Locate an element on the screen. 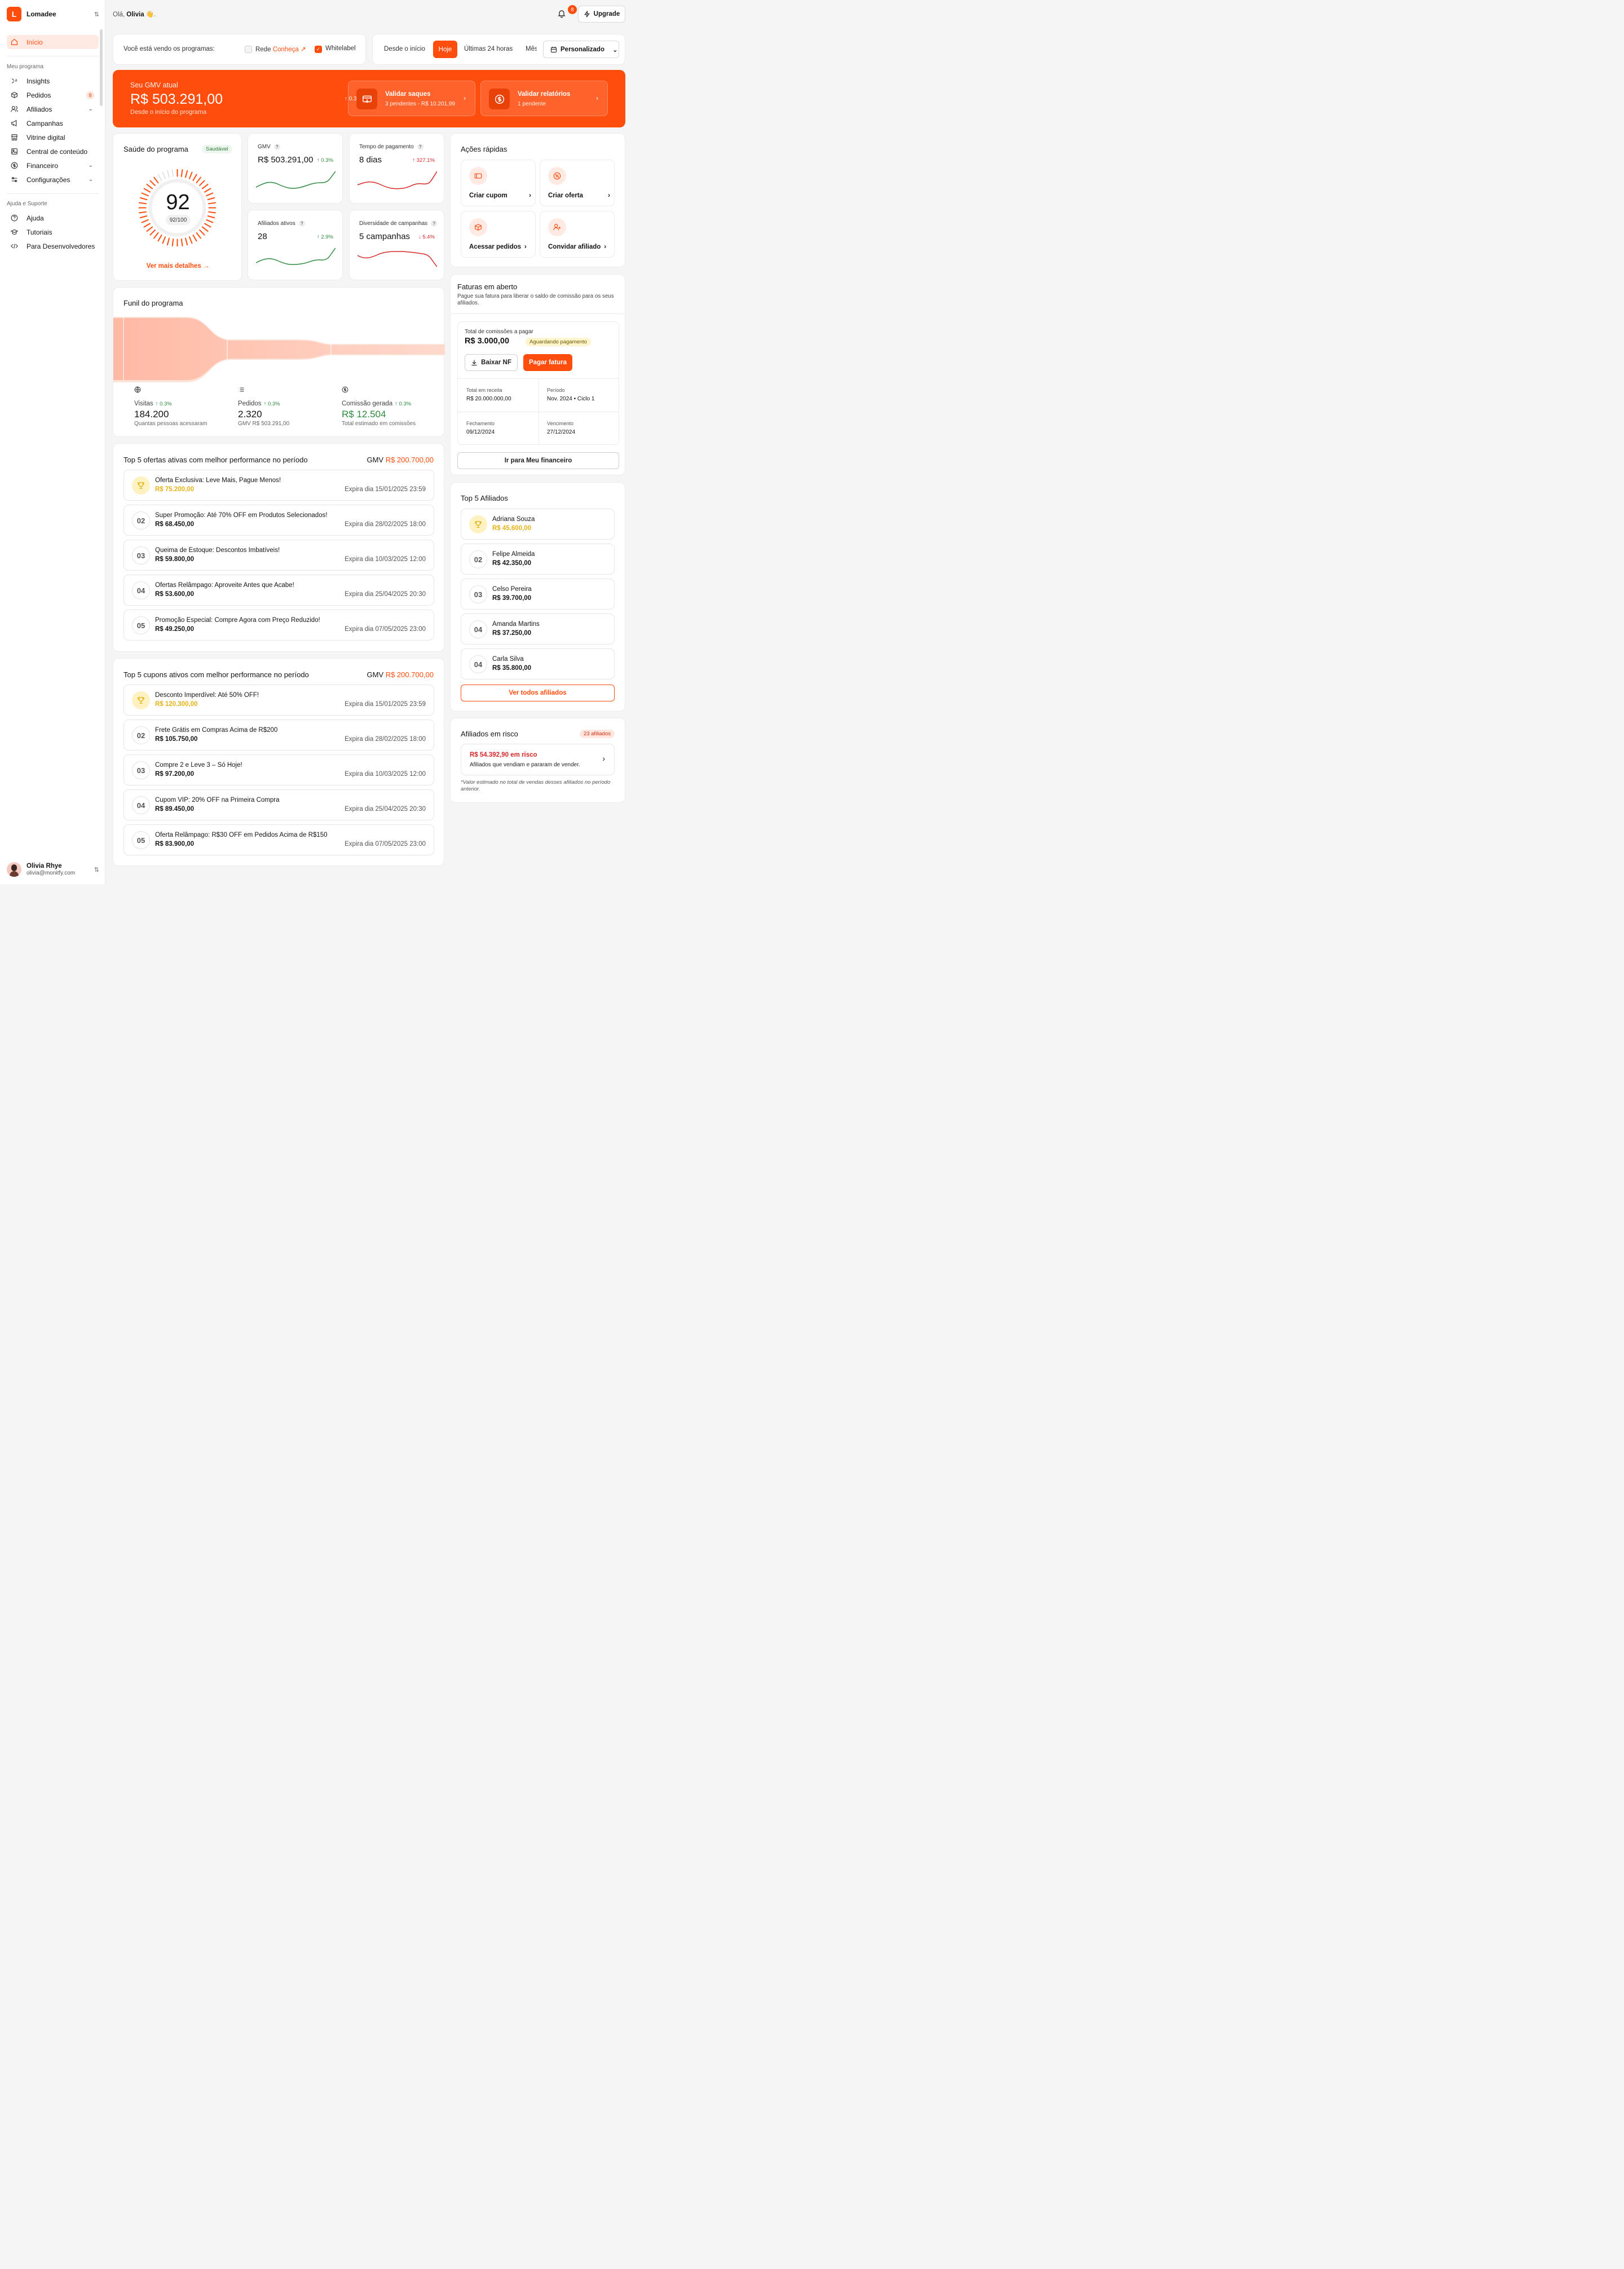 The width and height of the screenshot is (1624, 2269). affiliate-row: 03 Celso Pereira R$ 39.700,00 is located at coordinates (538, 594).